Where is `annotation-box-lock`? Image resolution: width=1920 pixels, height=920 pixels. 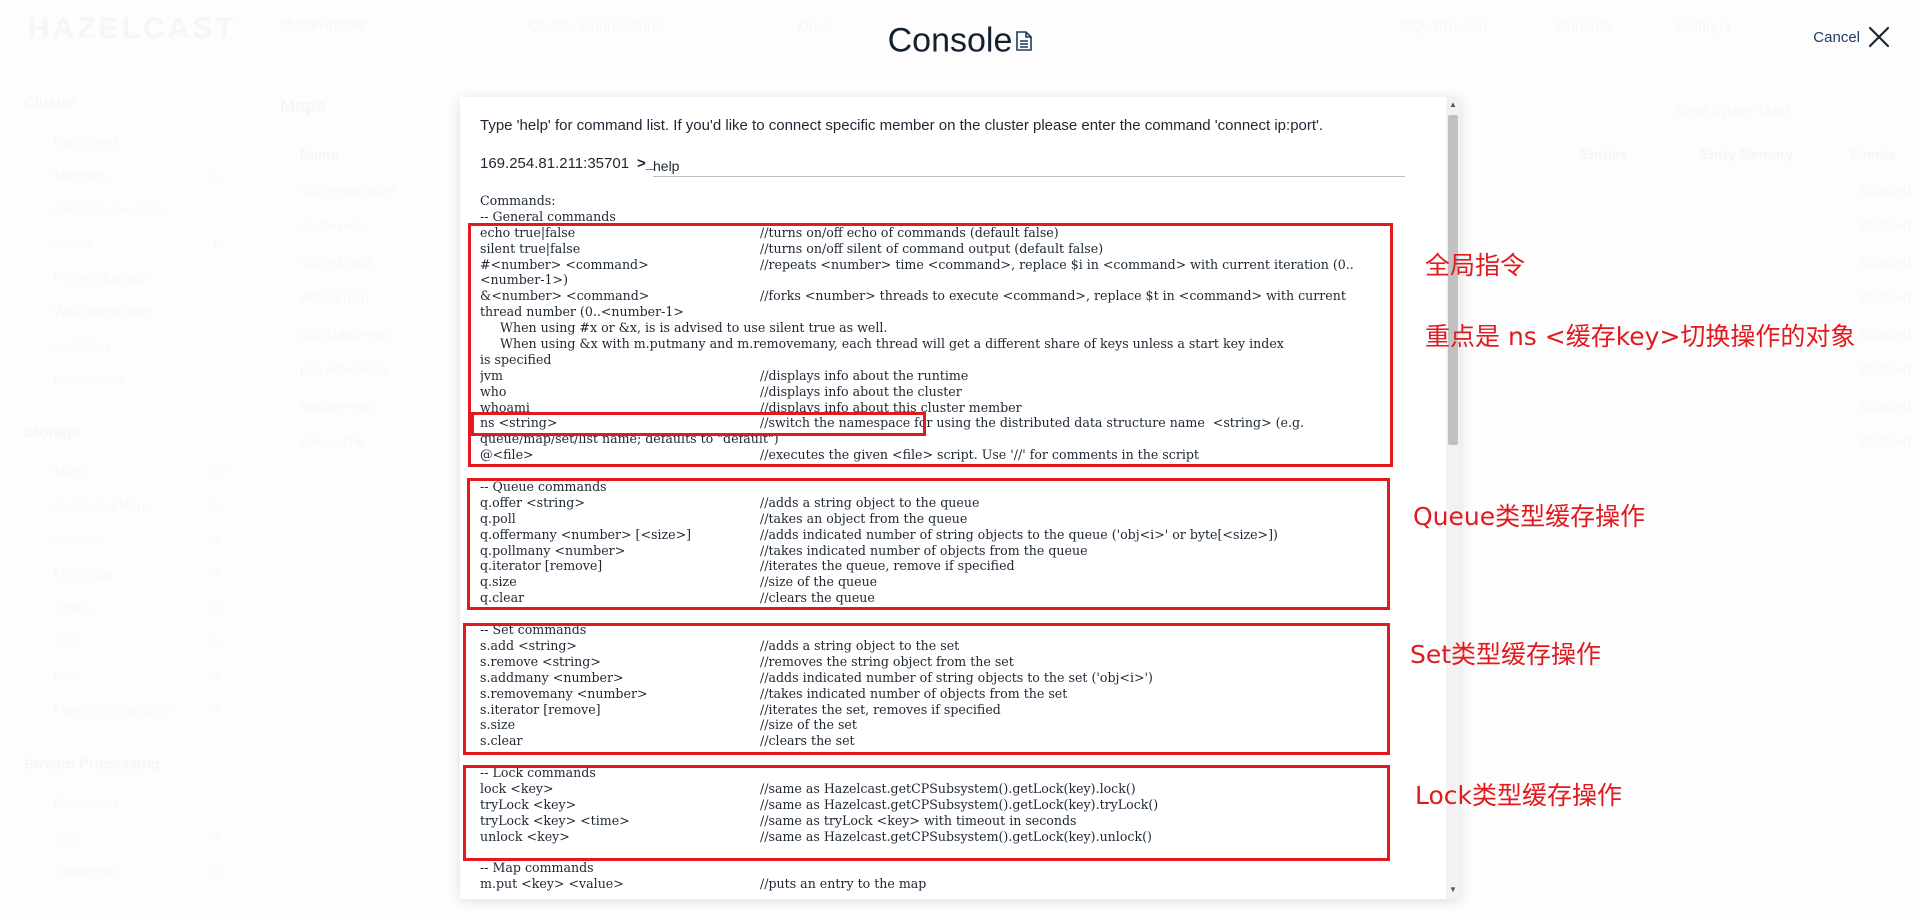
annotation-box-lock is located at coordinates (926, 813).